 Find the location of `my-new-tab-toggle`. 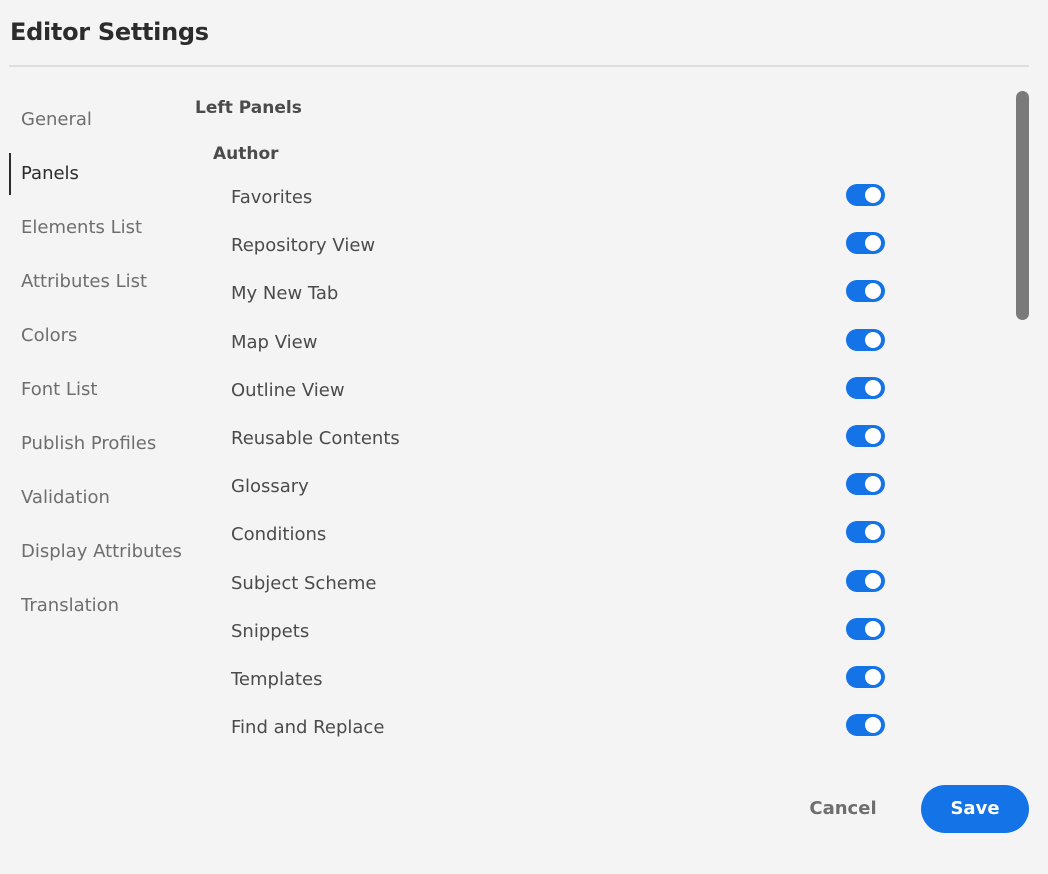

my-new-tab-toggle is located at coordinates (865, 291).